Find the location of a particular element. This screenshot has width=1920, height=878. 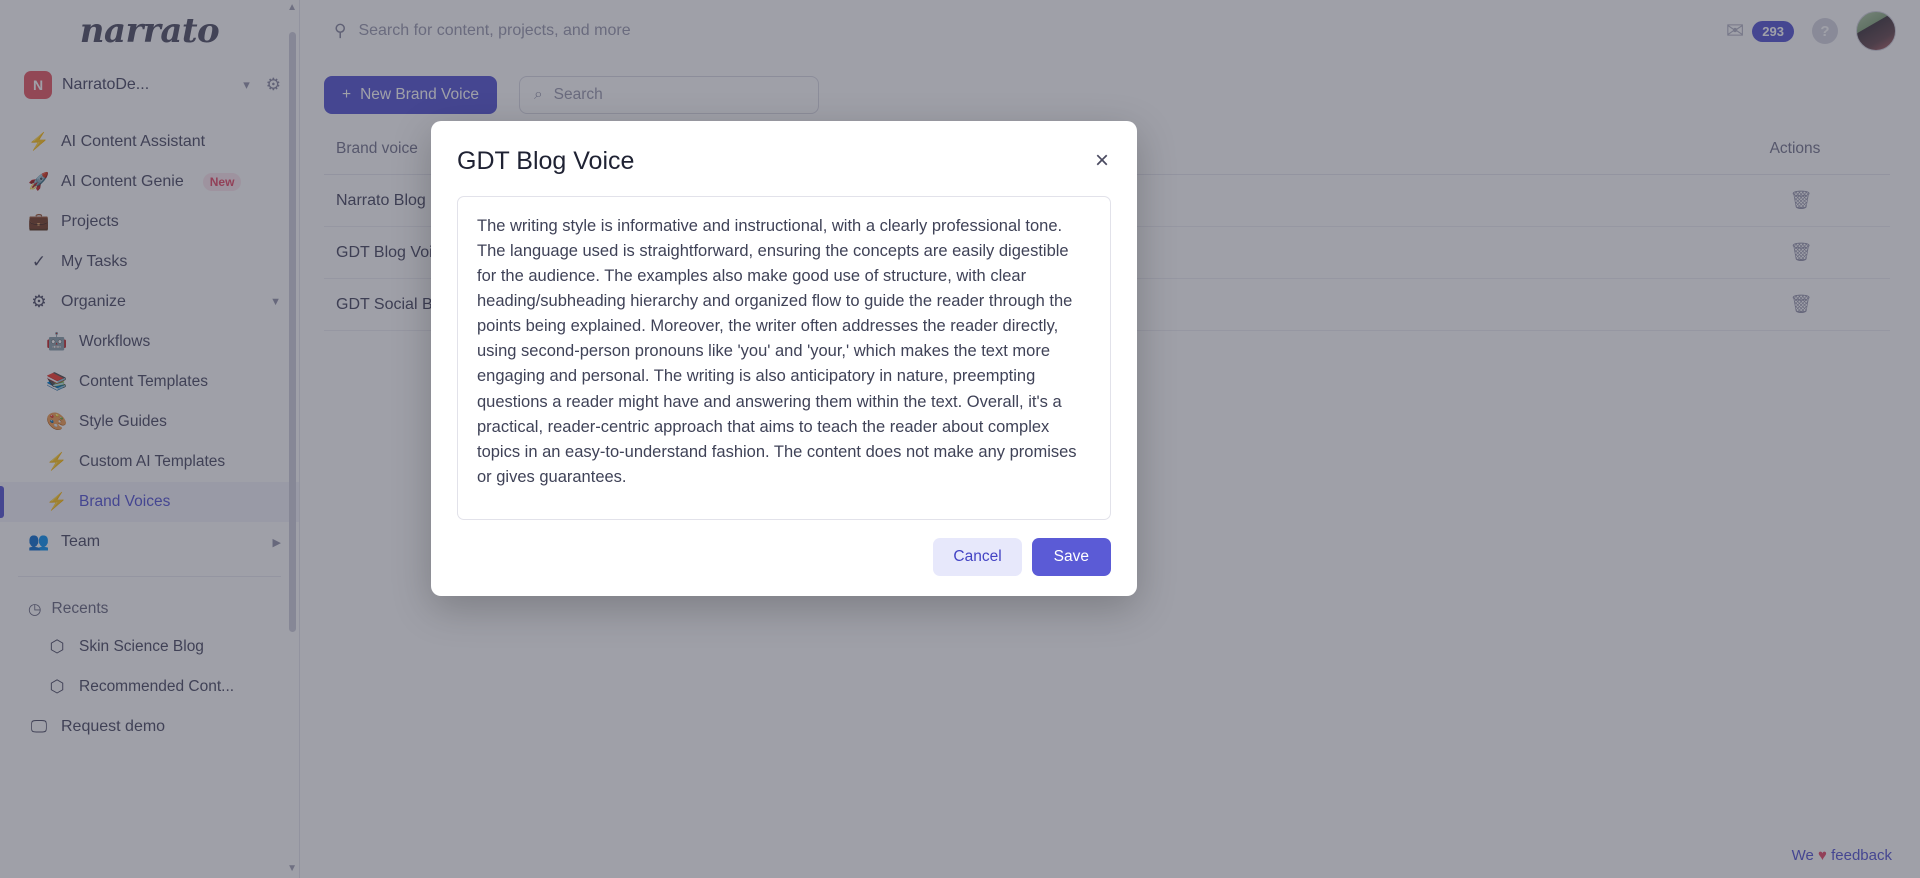

cancel-button: Cancel is located at coordinates (977, 557).